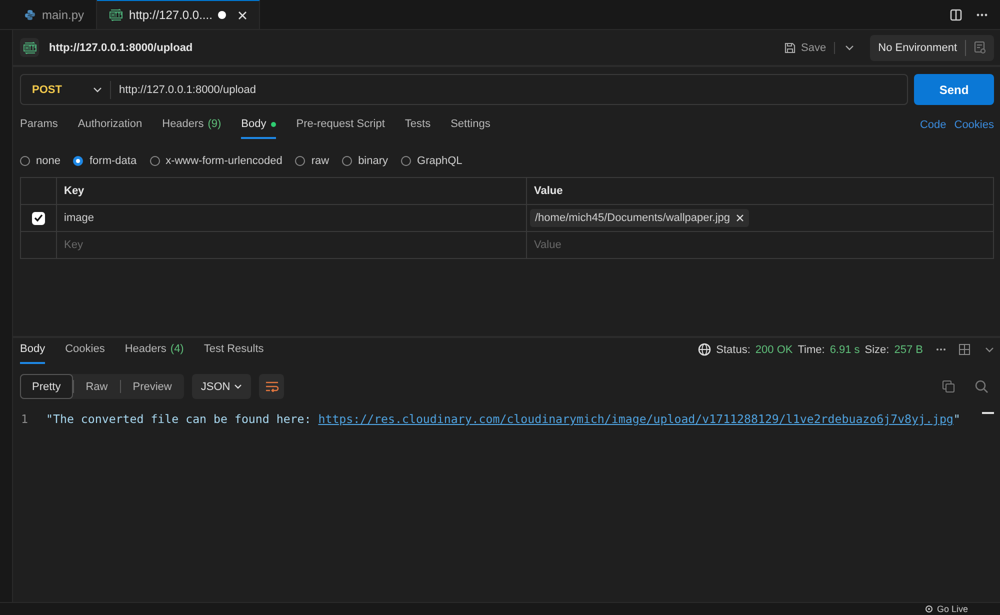  I want to click on status-value: 200 OK, so click(774, 350).